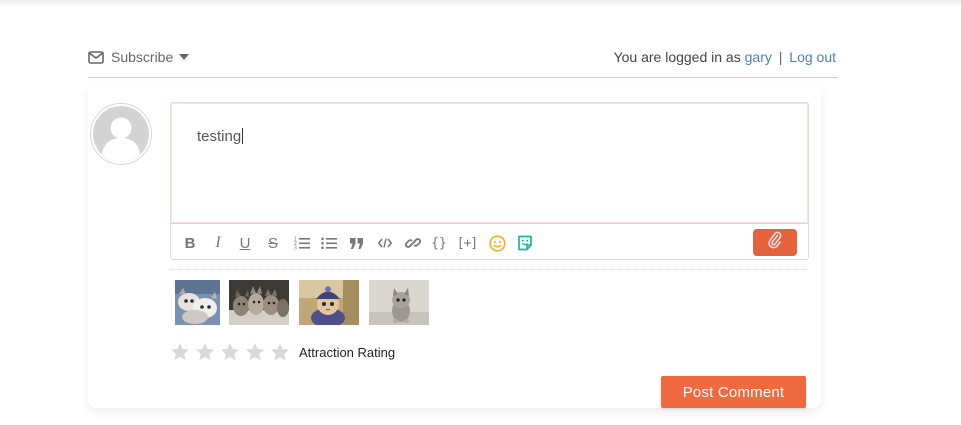 The image size is (961, 425). Describe the element at coordinates (273, 243) in the screenshot. I see `strikethrough-icon: S` at that location.